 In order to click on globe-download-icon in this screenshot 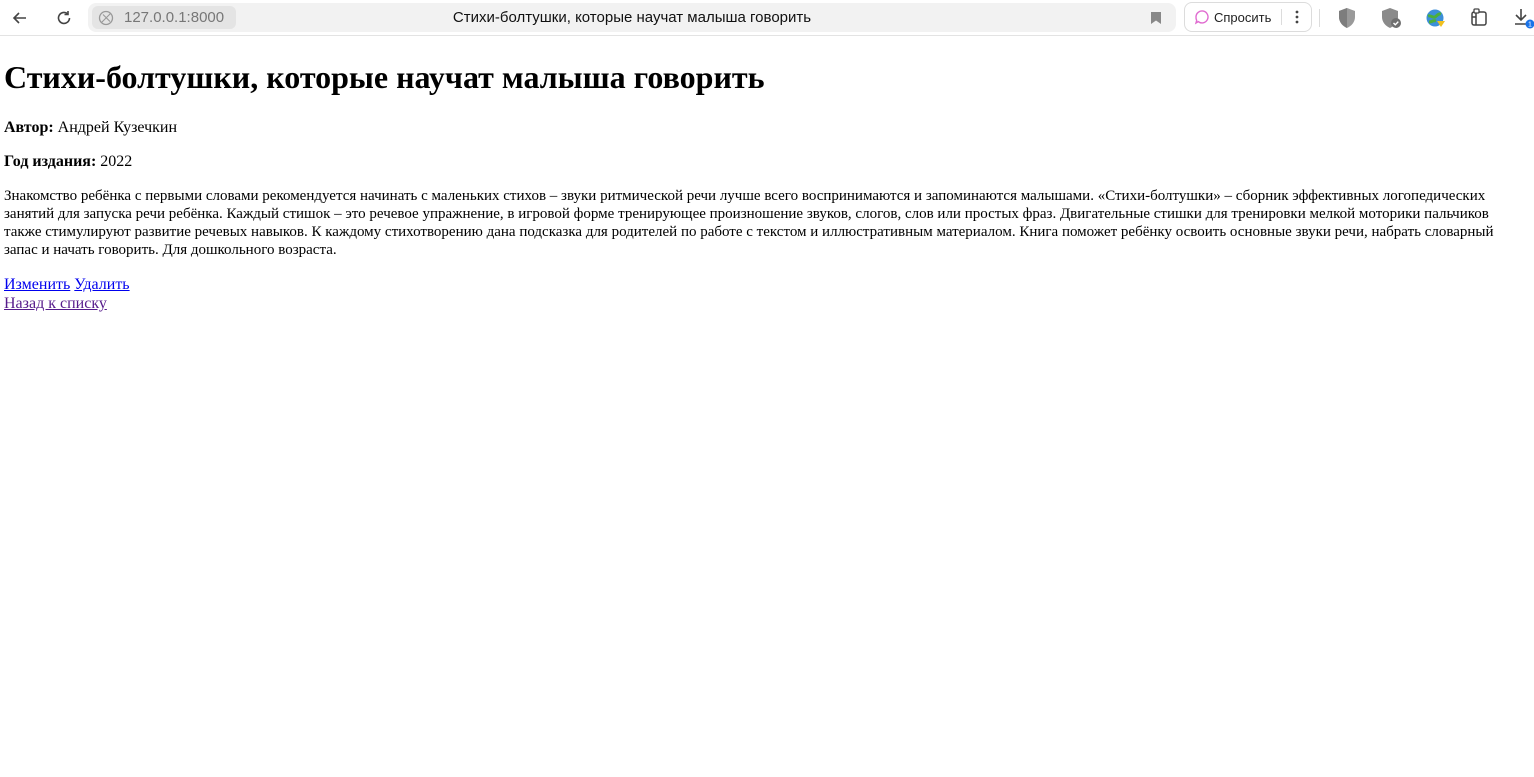, I will do `click(1435, 18)`.